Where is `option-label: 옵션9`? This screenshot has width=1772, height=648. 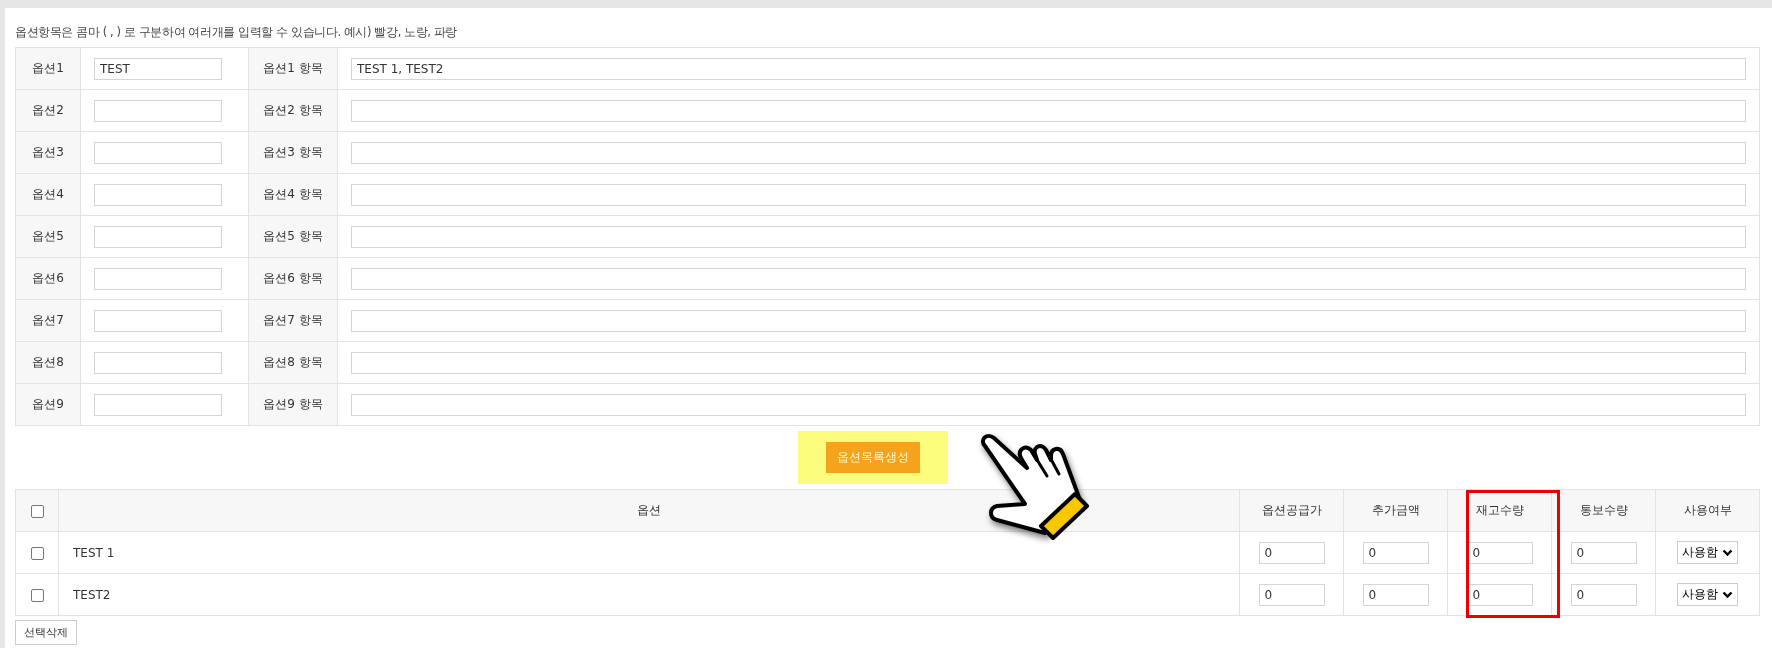
option-label: 옵션9 is located at coordinates (48, 404).